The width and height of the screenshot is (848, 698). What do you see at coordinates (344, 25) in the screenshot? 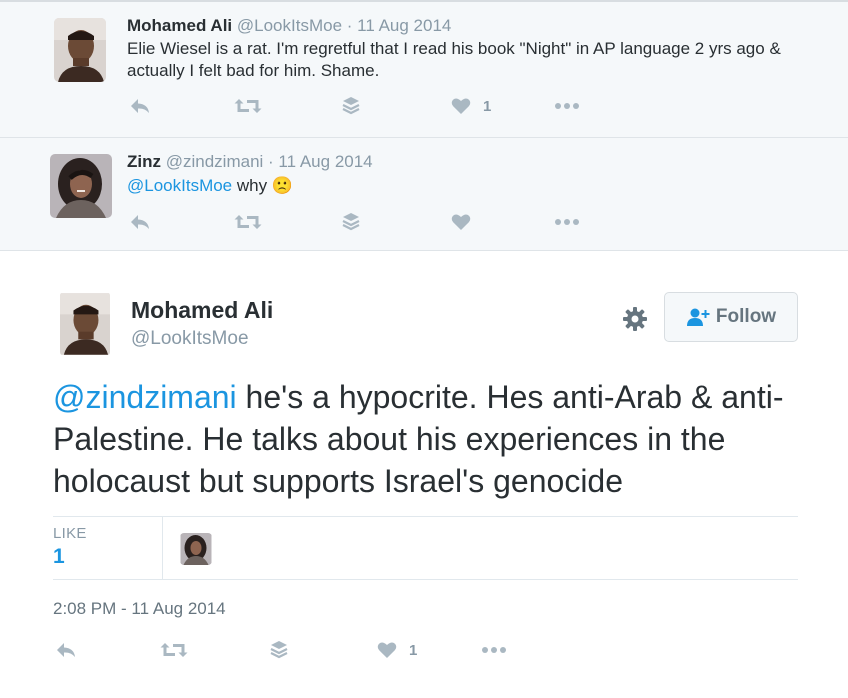
I see `author-meta: @LookItsMoe · 11 Aug 2014` at bounding box center [344, 25].